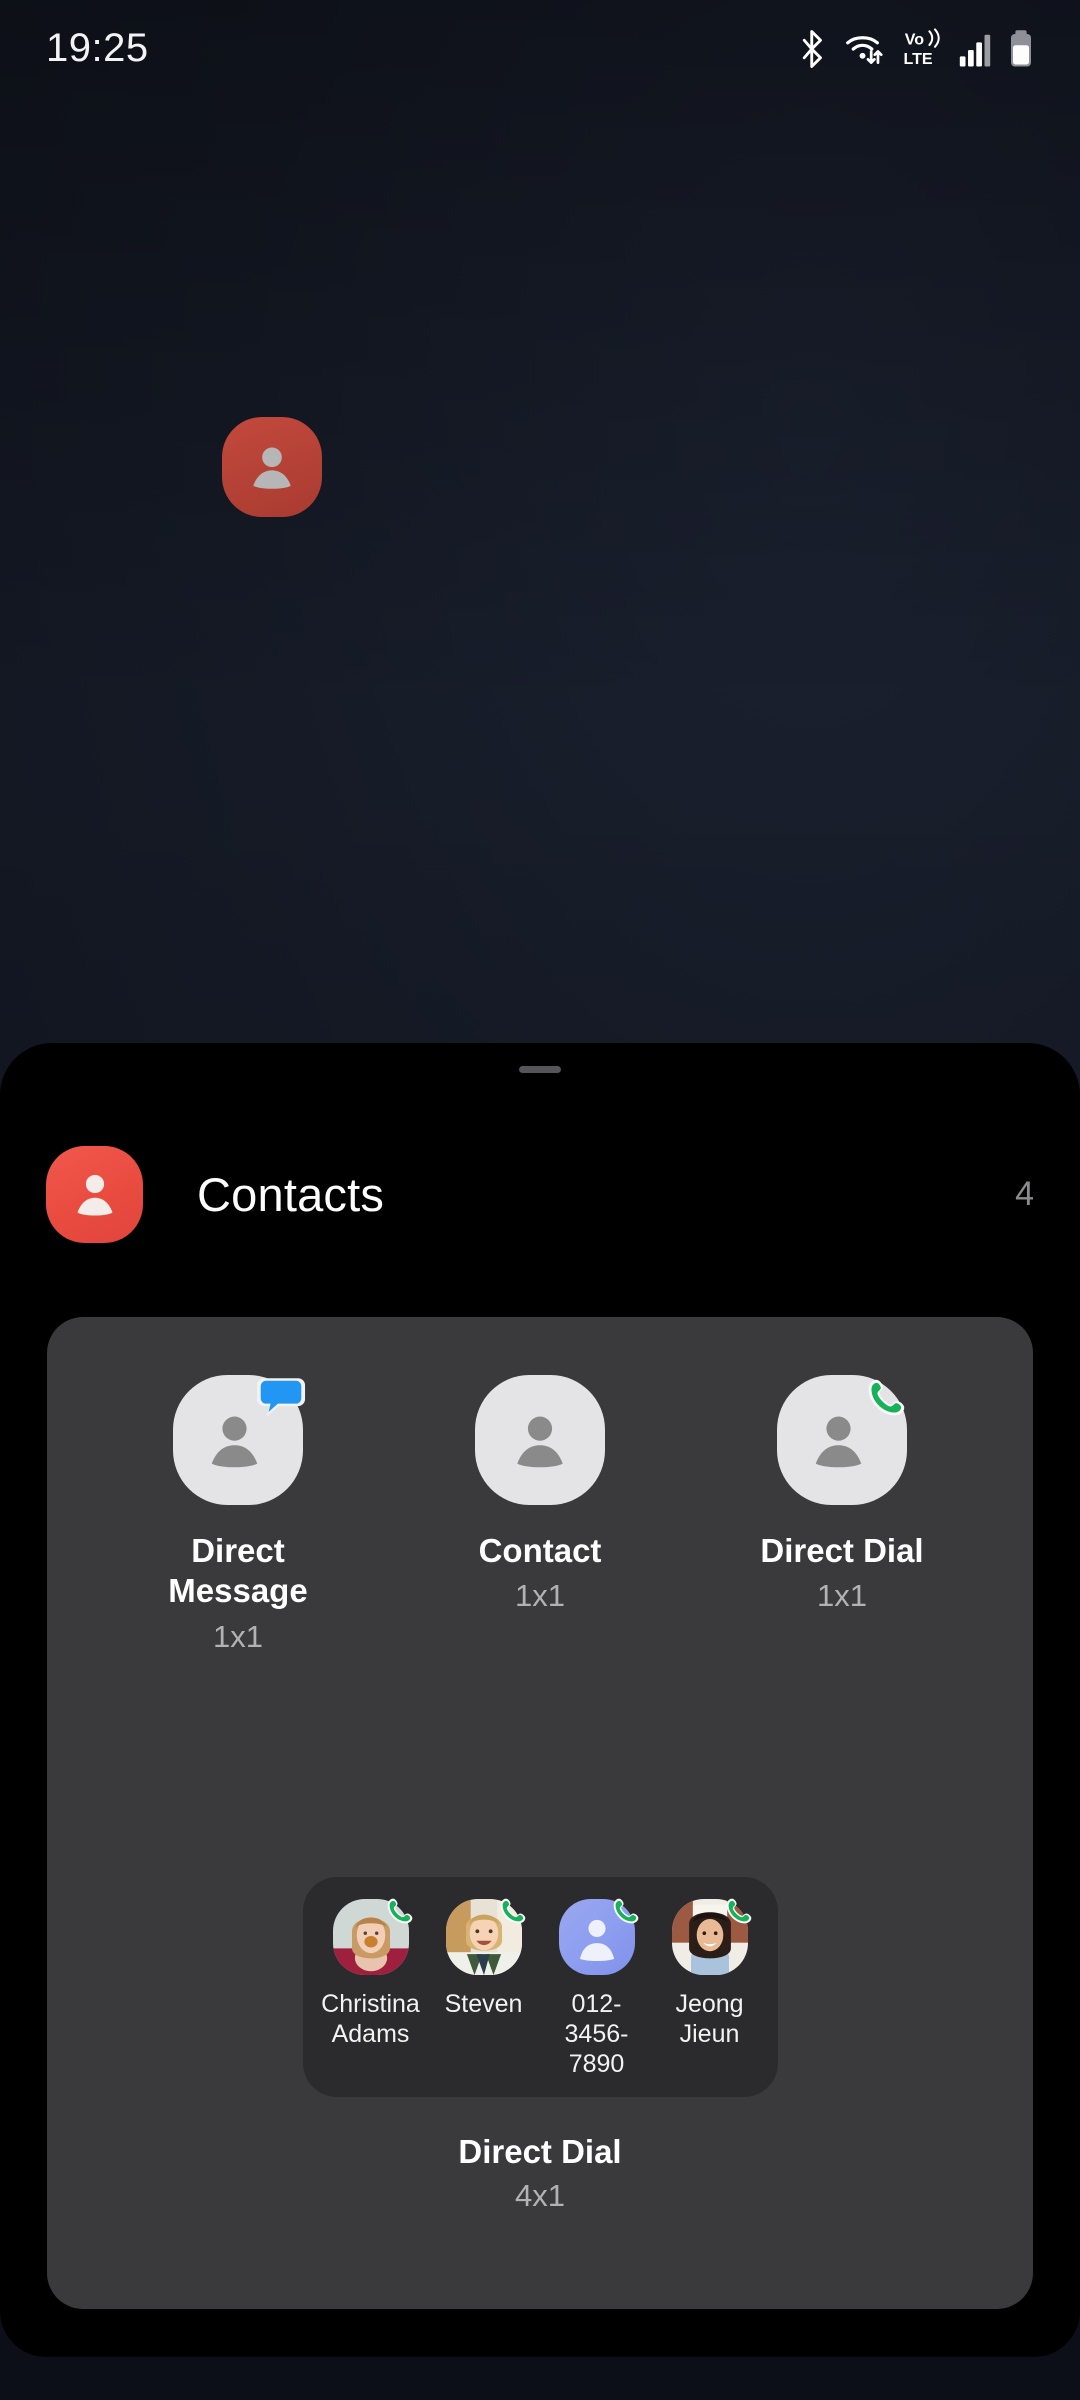 The image size is (1080, 2400). What do you see at coordinates (291, 1194) in the screenshot?
I see `sheet-app-title: Contacts` at bounding box center [291, 1194].